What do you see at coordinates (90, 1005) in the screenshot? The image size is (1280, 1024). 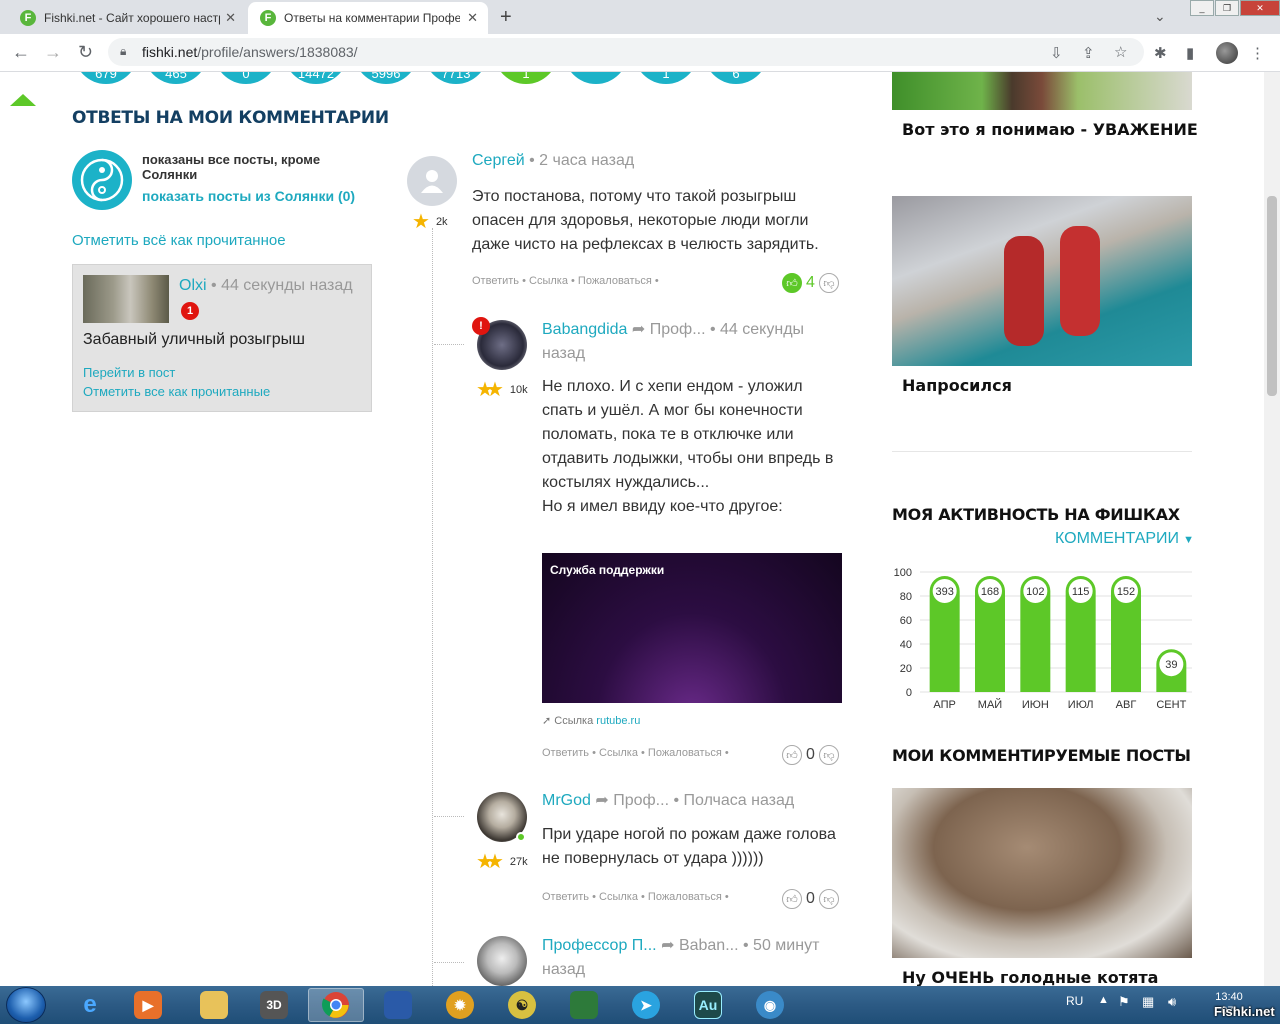 I see `ie-icon: e` at bounding box center [90, 1005].